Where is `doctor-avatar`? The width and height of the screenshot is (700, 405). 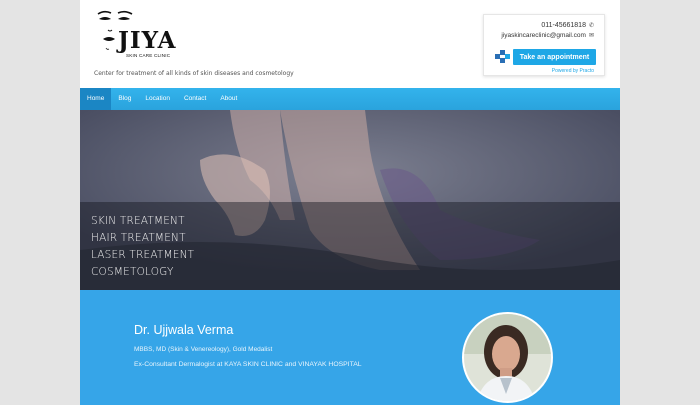 doctor-avatar is located at coordinates (507, 357).